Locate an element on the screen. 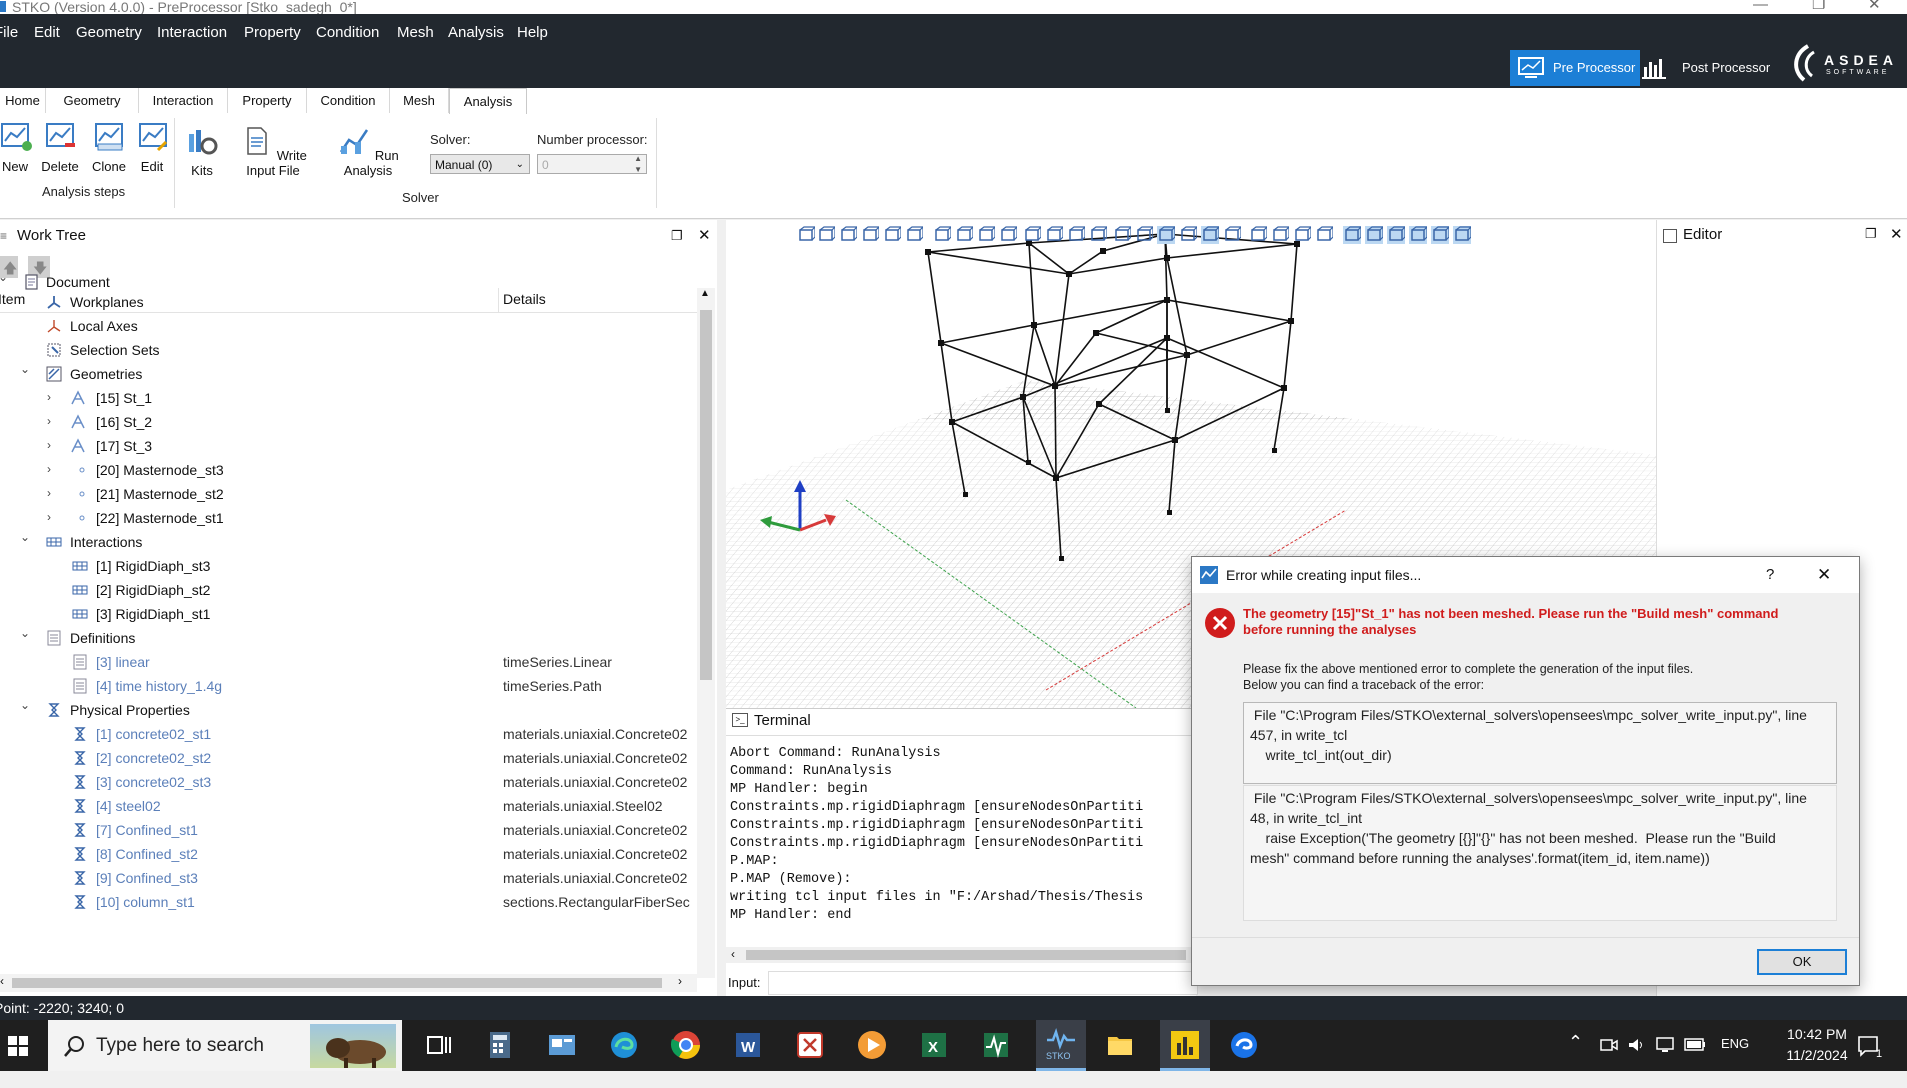 This screenshot has height=1088, width=1907. tree-item: [22] Masternode_st1 is located at coordinates (160, 518).